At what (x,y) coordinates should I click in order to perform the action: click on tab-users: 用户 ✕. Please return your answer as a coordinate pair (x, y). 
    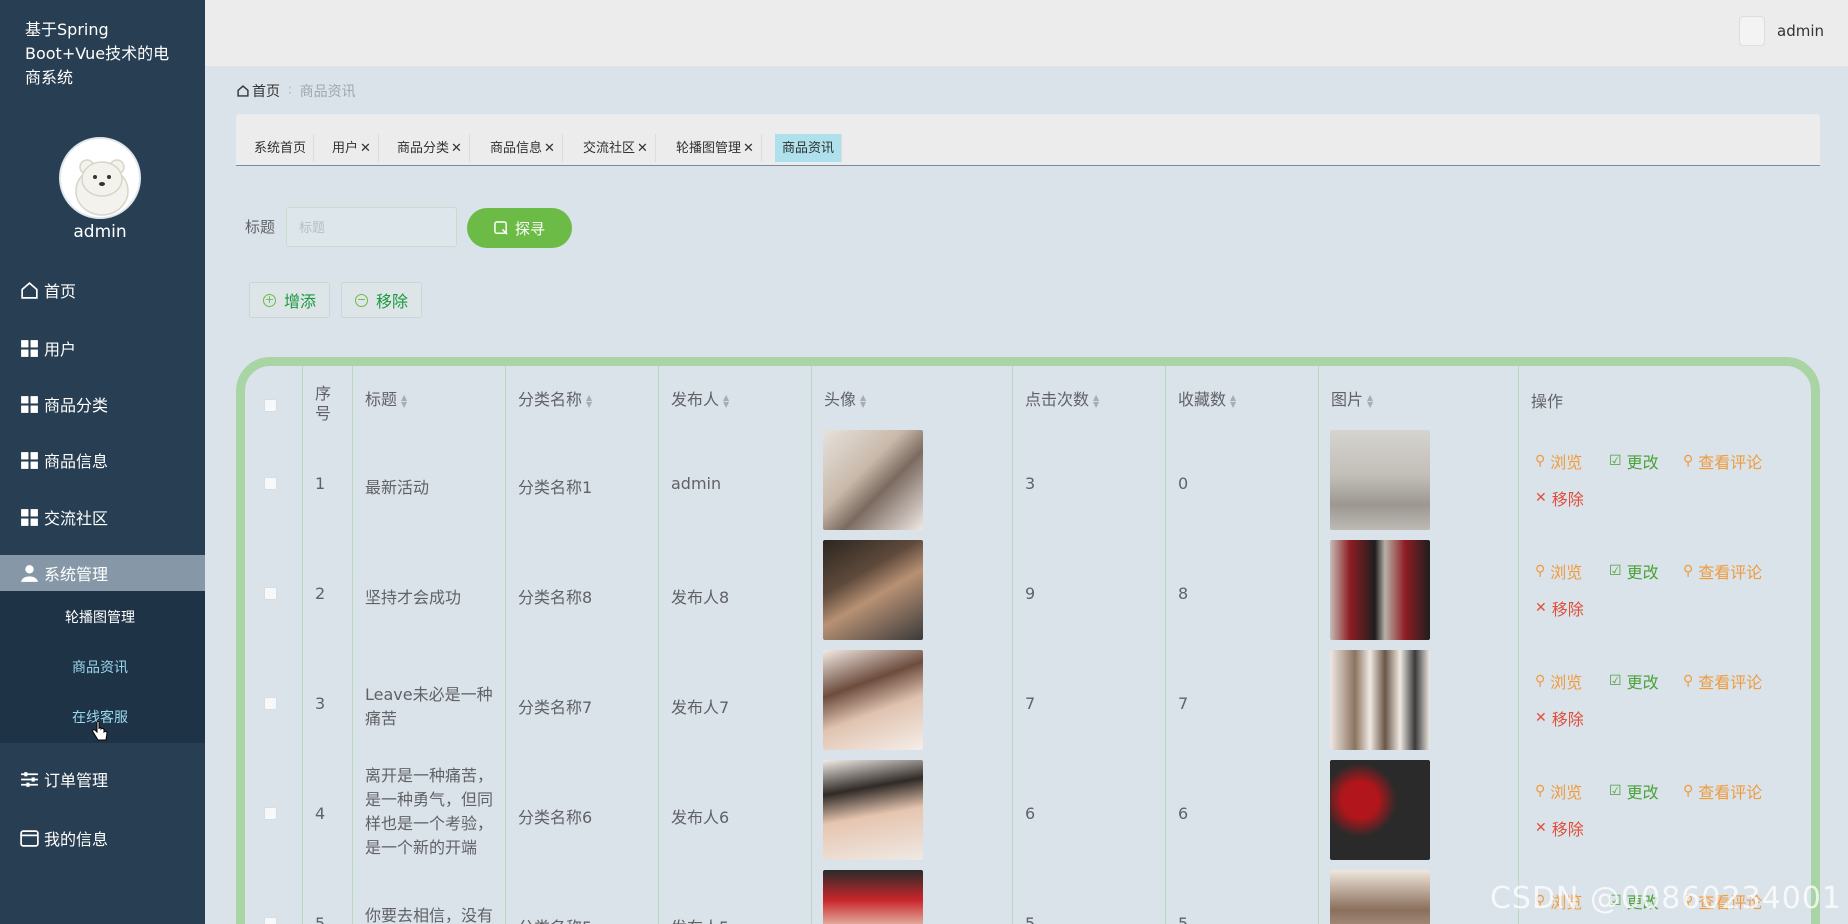
    Looking at the image, I should click on (352, 148).